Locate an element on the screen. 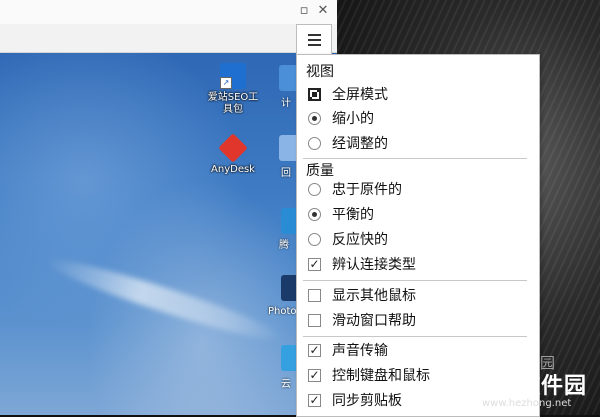 This screenshot has height=417, width=600. menu-item-quality-balanced: 平衡的 is located at coordinates (418, 215).